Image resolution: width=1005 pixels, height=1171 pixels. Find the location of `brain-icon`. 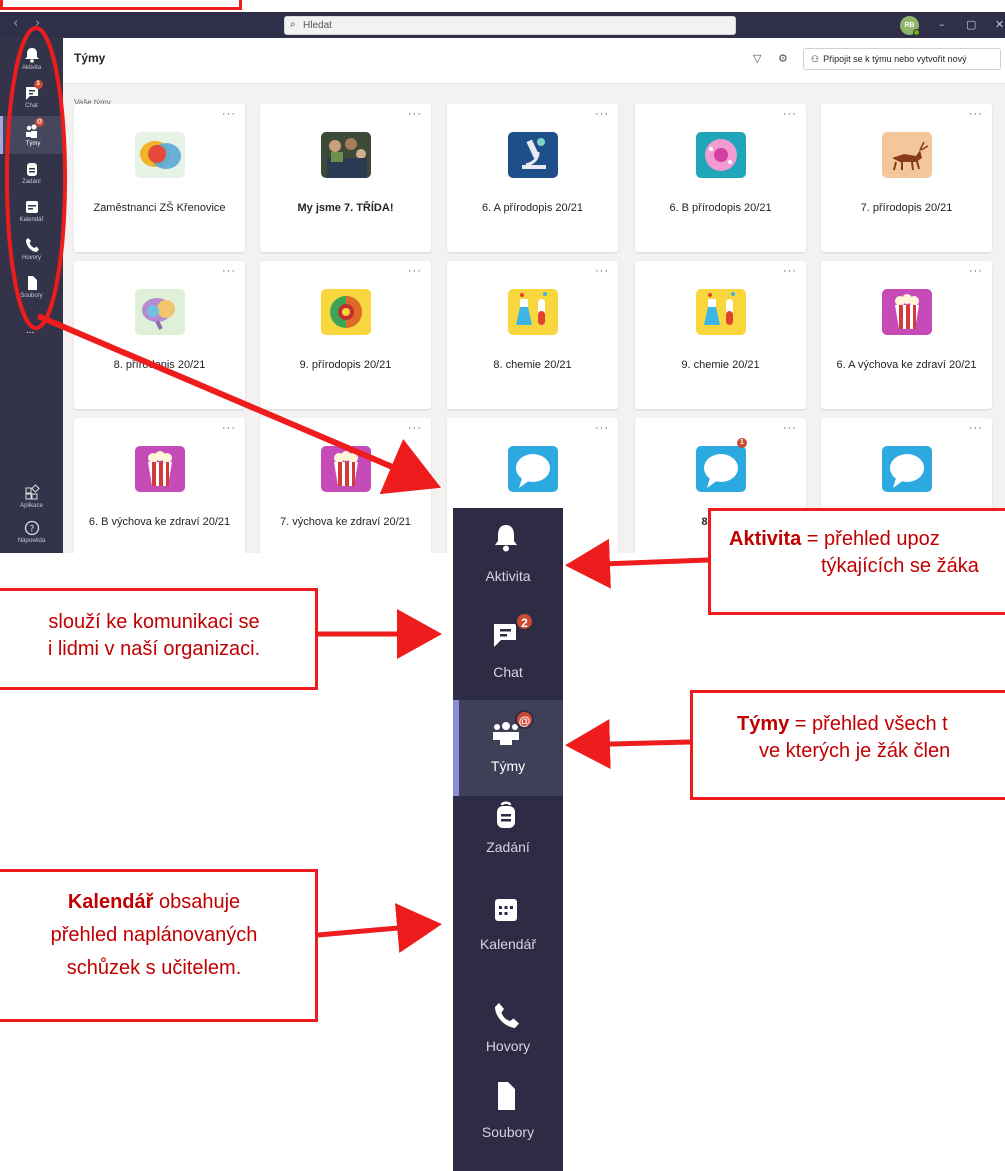

brain-icon is located at coordinates (160, 312).